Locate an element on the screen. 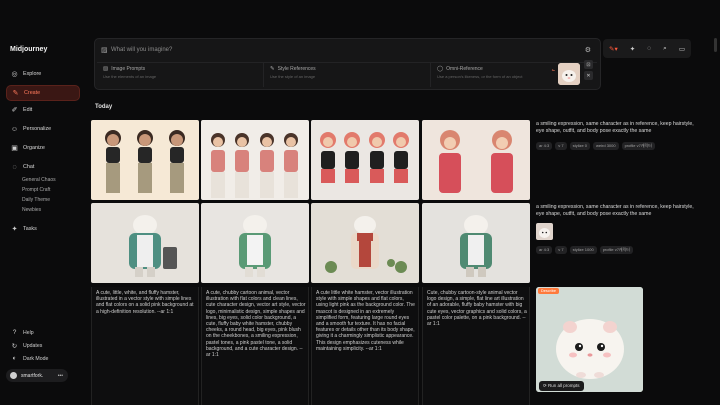 This screenshot has height=405, width=720. row2-chips: ar 4:3 v 7 stylize 1000 profile v7캐릭터 is located at coordinates (584, 250).